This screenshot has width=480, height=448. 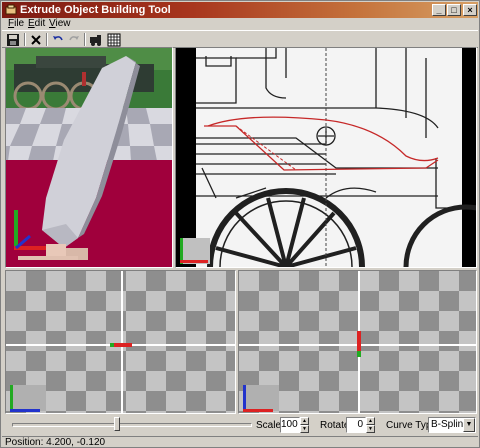 What do you see at coordinates (240, 442) in the screenshot?
I see `status-bar: Position: 4.200, -0.120` at bounding box center [240, 442].